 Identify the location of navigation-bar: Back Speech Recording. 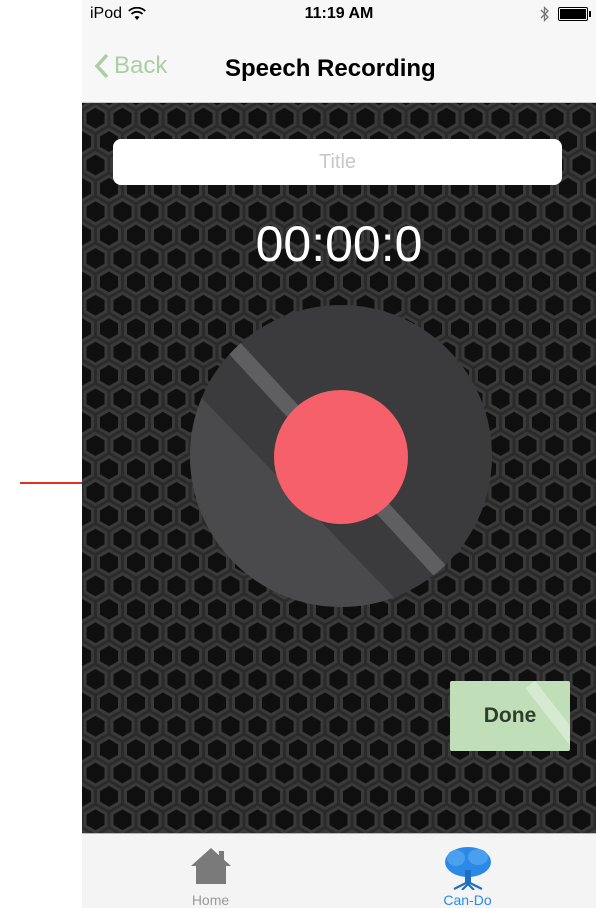
(339, 71).